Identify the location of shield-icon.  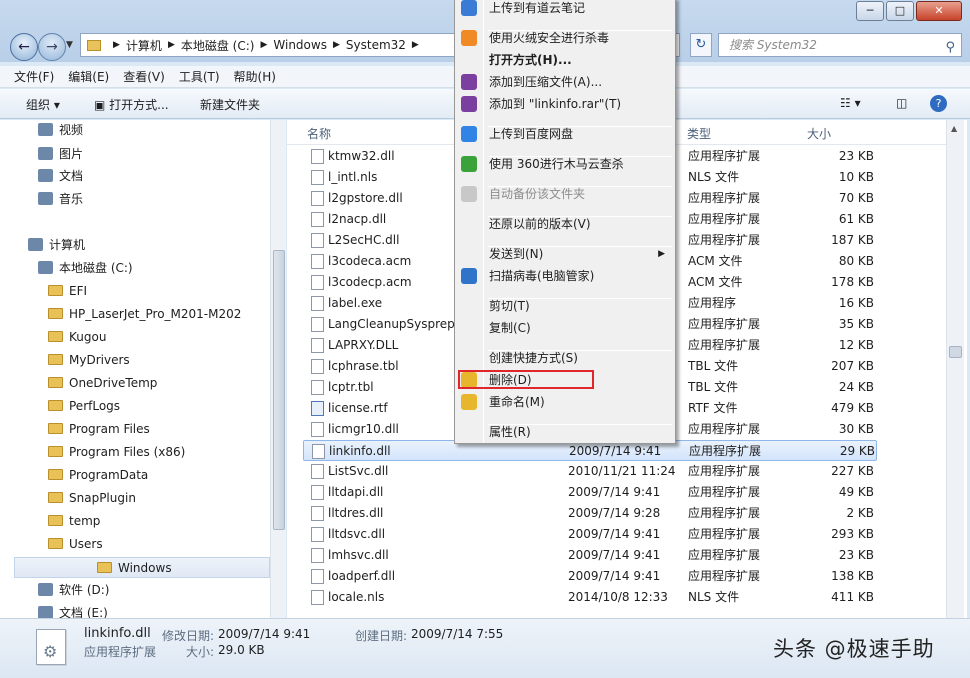
(469, 276).